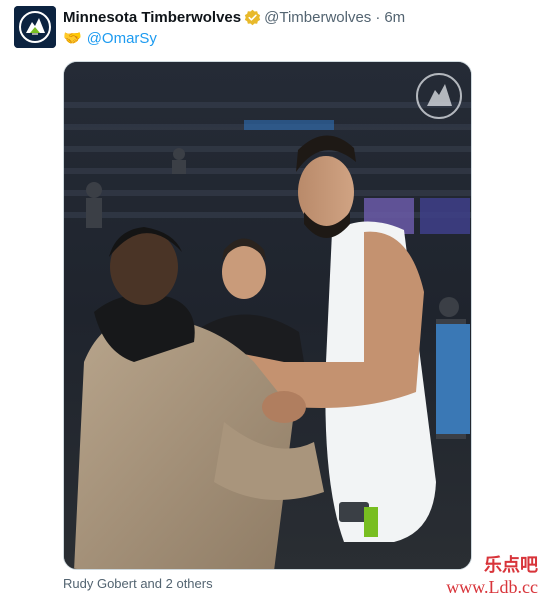 The height and width of the screenshot is (600, 544). Describe the element at coordinates (72, 38) in the screenshot. I see `handshake-icon: 🤝` at that location.